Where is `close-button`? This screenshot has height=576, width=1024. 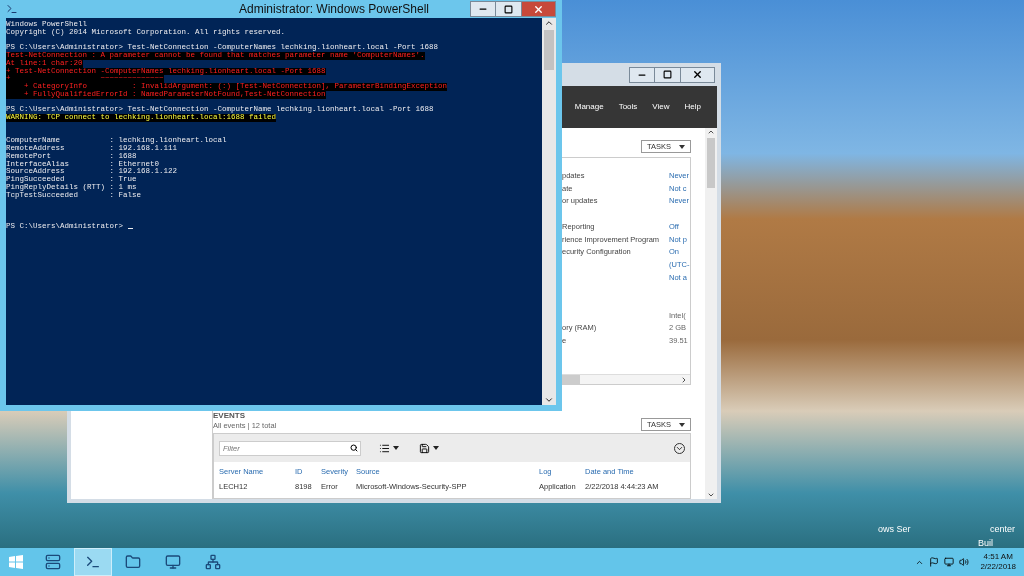
close-button is located at coordinates (698, 74).